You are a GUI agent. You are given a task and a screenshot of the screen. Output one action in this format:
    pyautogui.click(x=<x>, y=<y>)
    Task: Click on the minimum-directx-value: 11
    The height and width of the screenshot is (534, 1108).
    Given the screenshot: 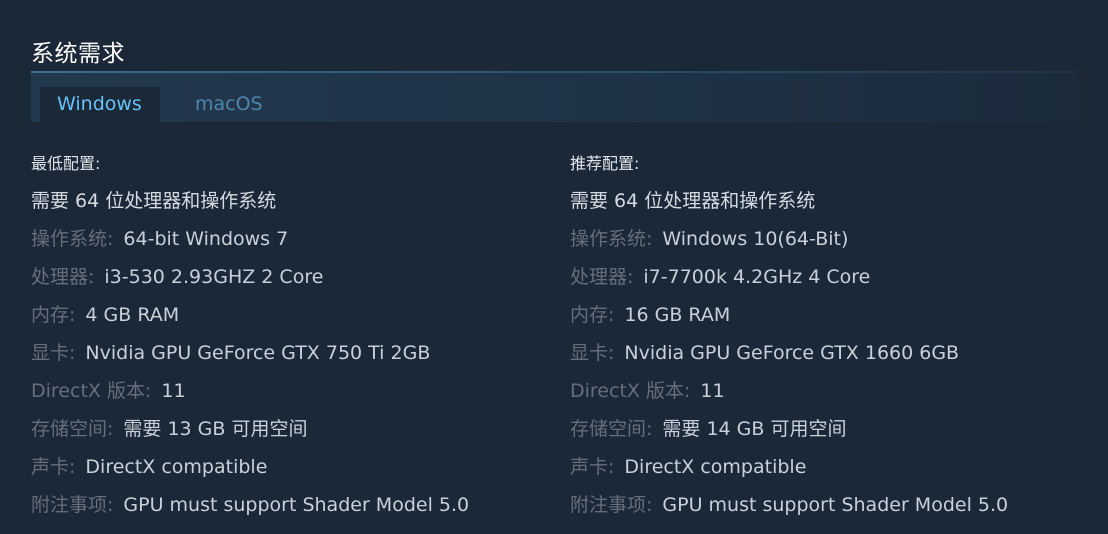 What is the action you would take?
    pyautogui.click(x=173, y=391)
    